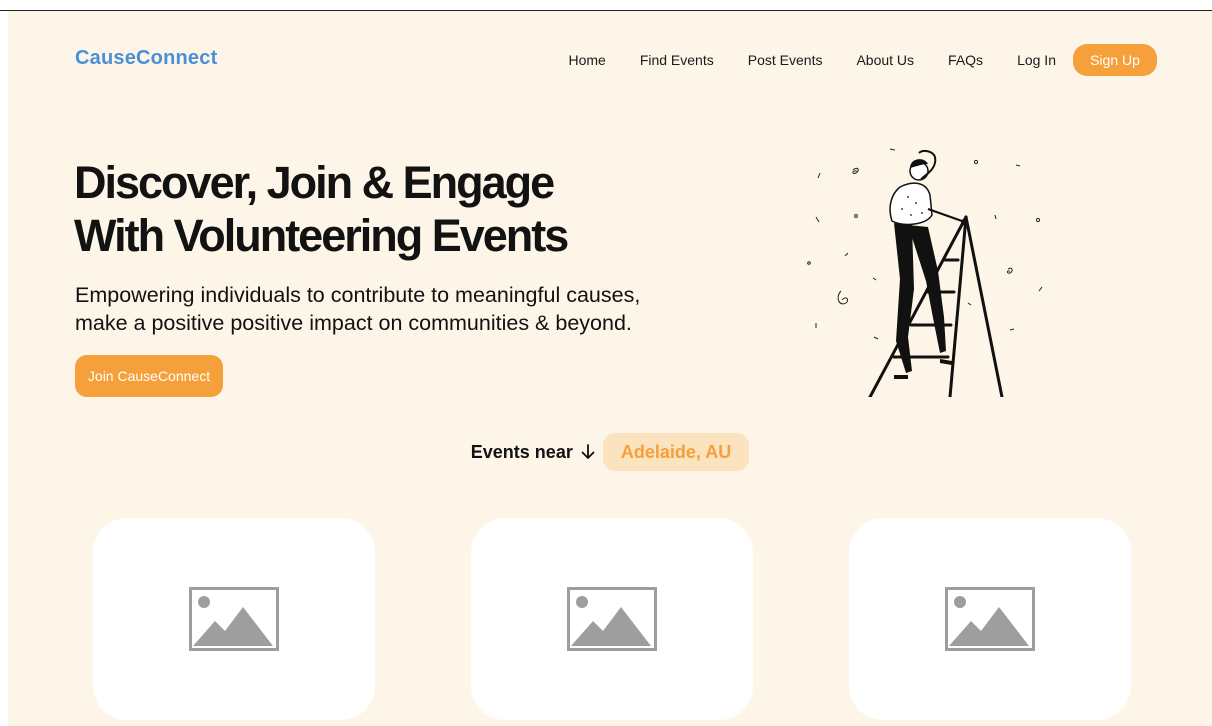 This screenshot has width=1212, height=726. I want to click on events-near-label: Events near, so click(521, 451).